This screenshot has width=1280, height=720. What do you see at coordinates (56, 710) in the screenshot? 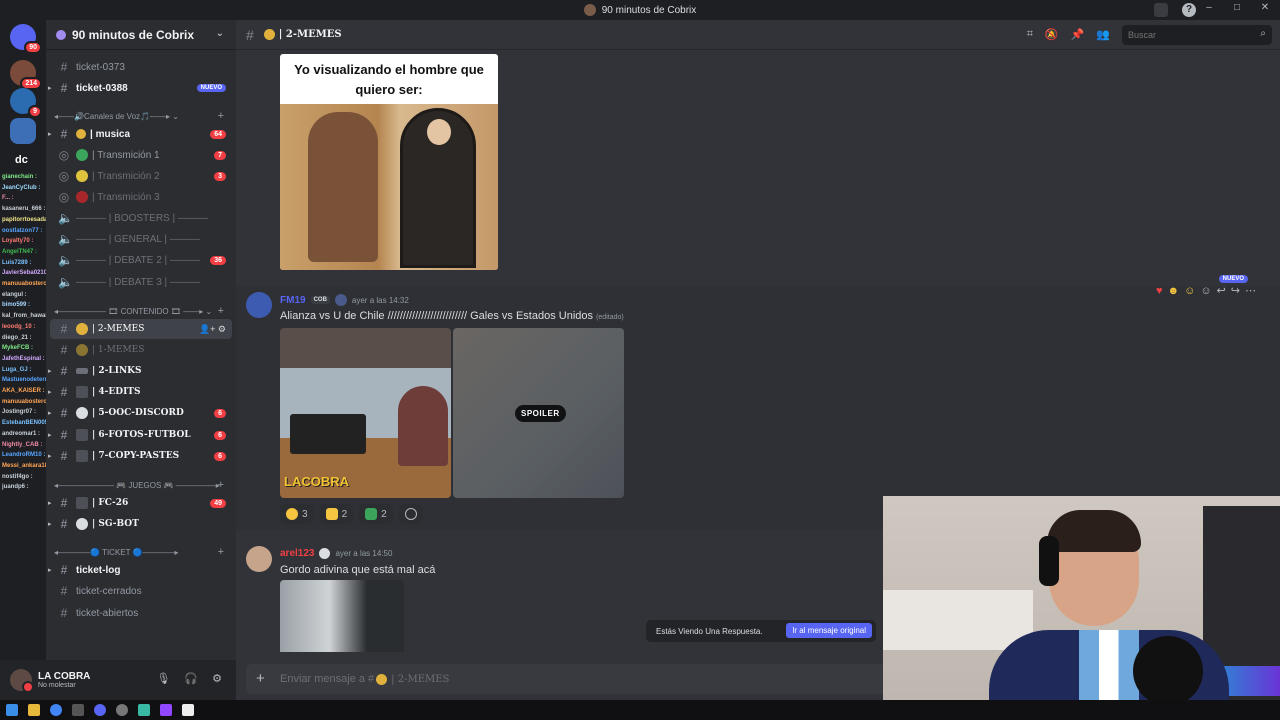
I see `chrome-icon` at bounding box center [56, 710].